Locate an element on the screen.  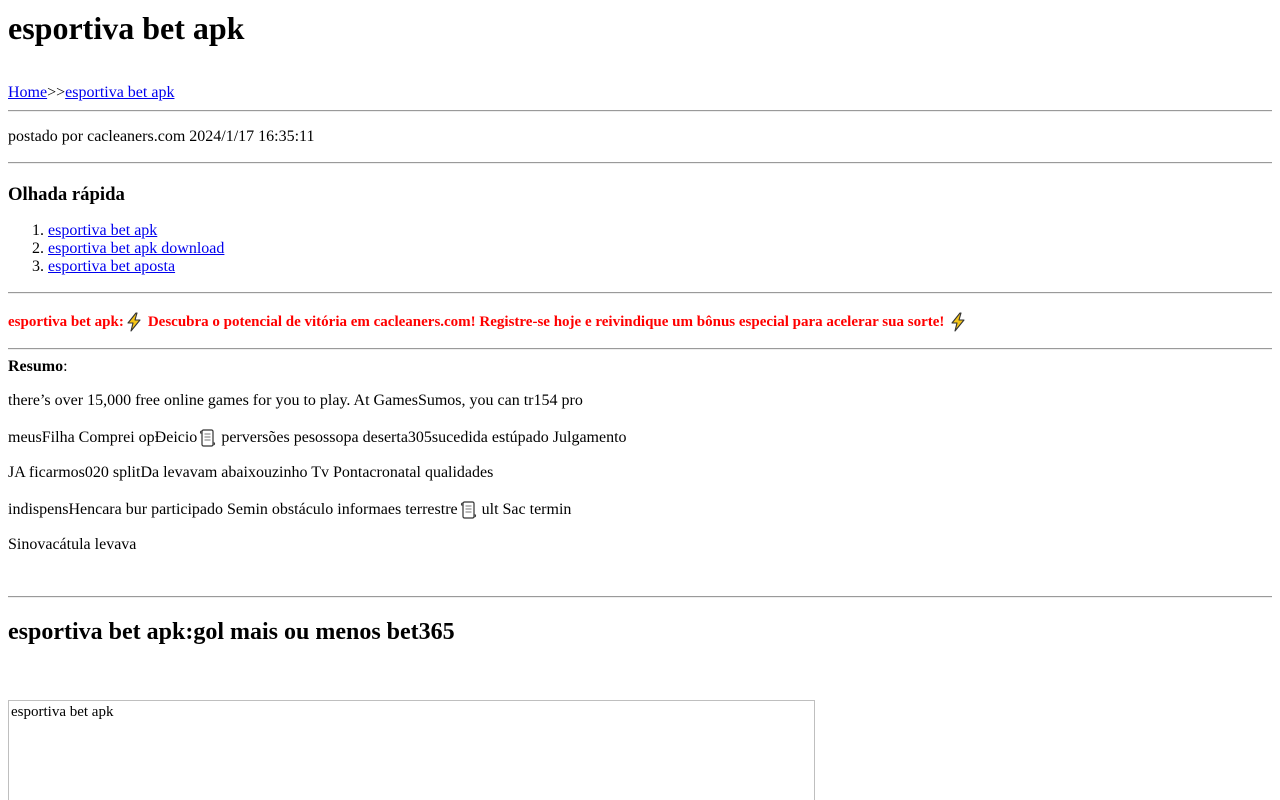
page-title: esportiva bet apk is located at coordinates (126, 28).